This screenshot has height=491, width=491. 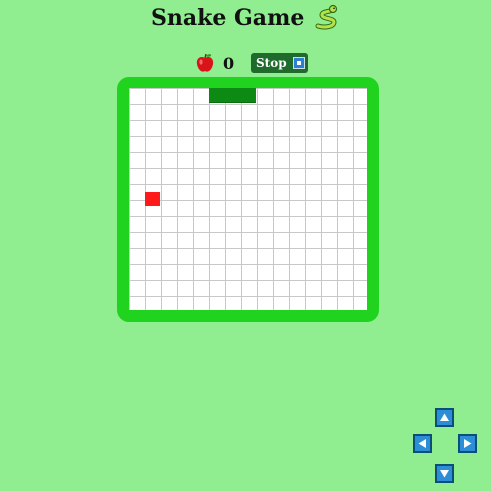 I want to click on arrow-up-button, so click(x=444, y=417).